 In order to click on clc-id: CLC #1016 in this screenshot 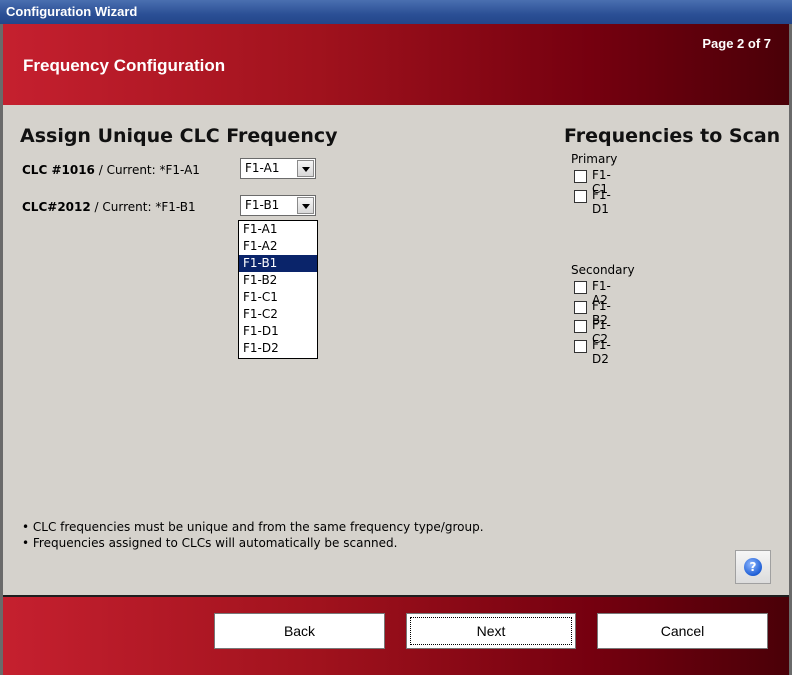, I will do `click(58, 170)`.